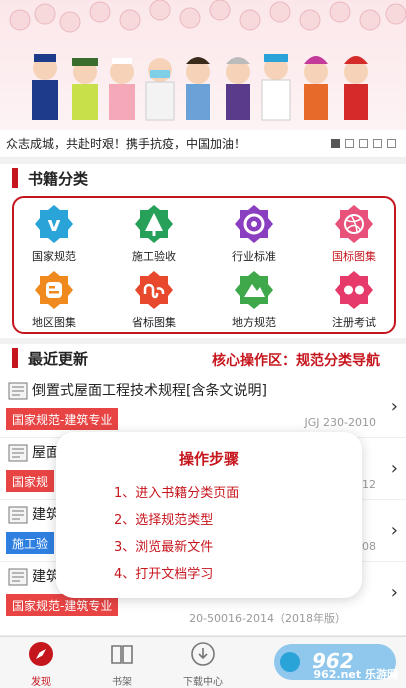 Image resolution: width=406 pixels, height=688 pixels. What do you see at coordinates (164, 574) in the screenshot?
I see `step-item: 4、打开文档学习` at bounding box center [164, 574].